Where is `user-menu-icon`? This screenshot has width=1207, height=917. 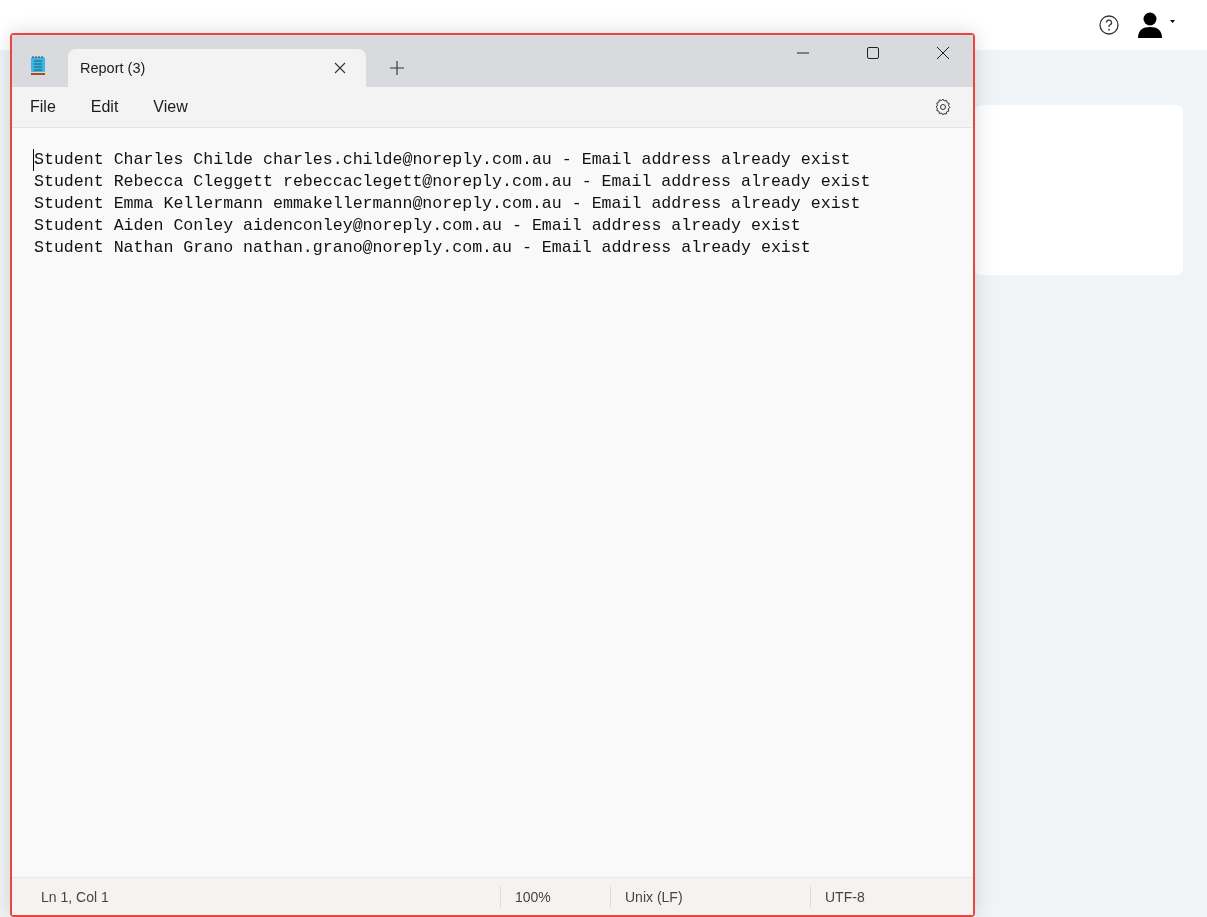 user-menu-icon is located at coordinates (1157, 25).